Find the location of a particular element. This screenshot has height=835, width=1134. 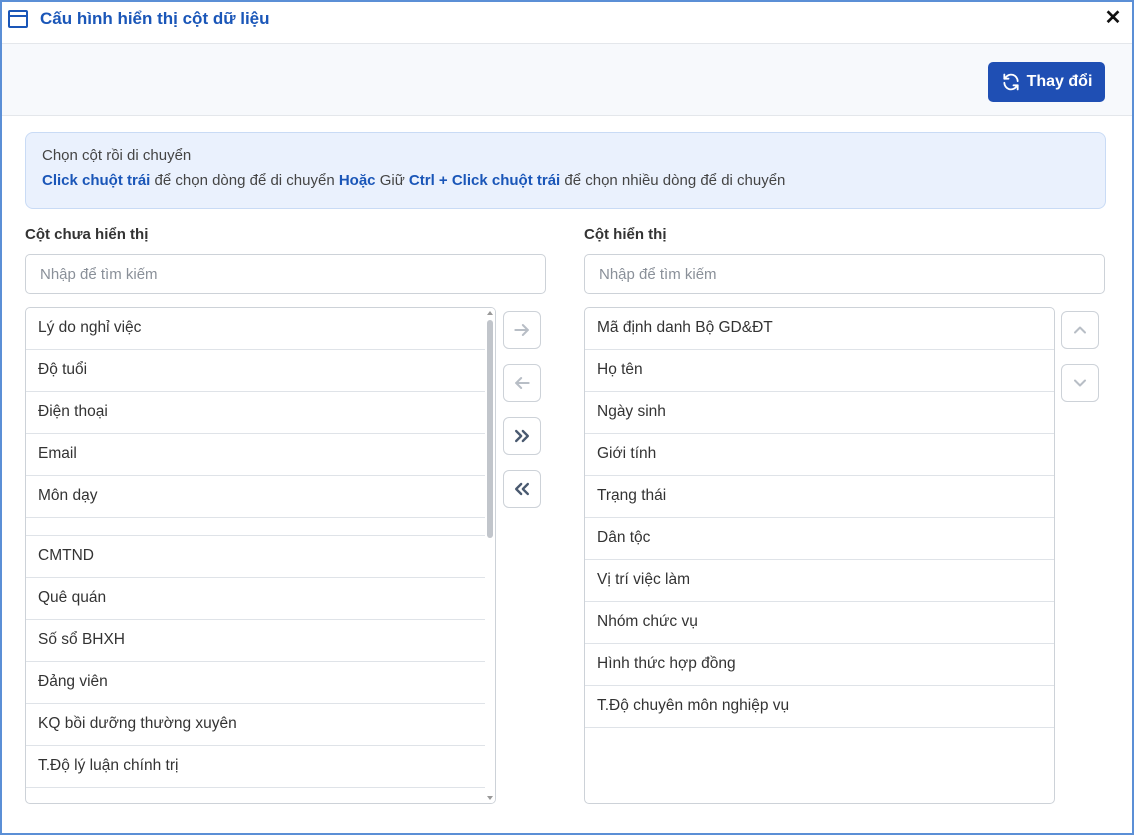

window-icon is located at coordinates (18, 19).